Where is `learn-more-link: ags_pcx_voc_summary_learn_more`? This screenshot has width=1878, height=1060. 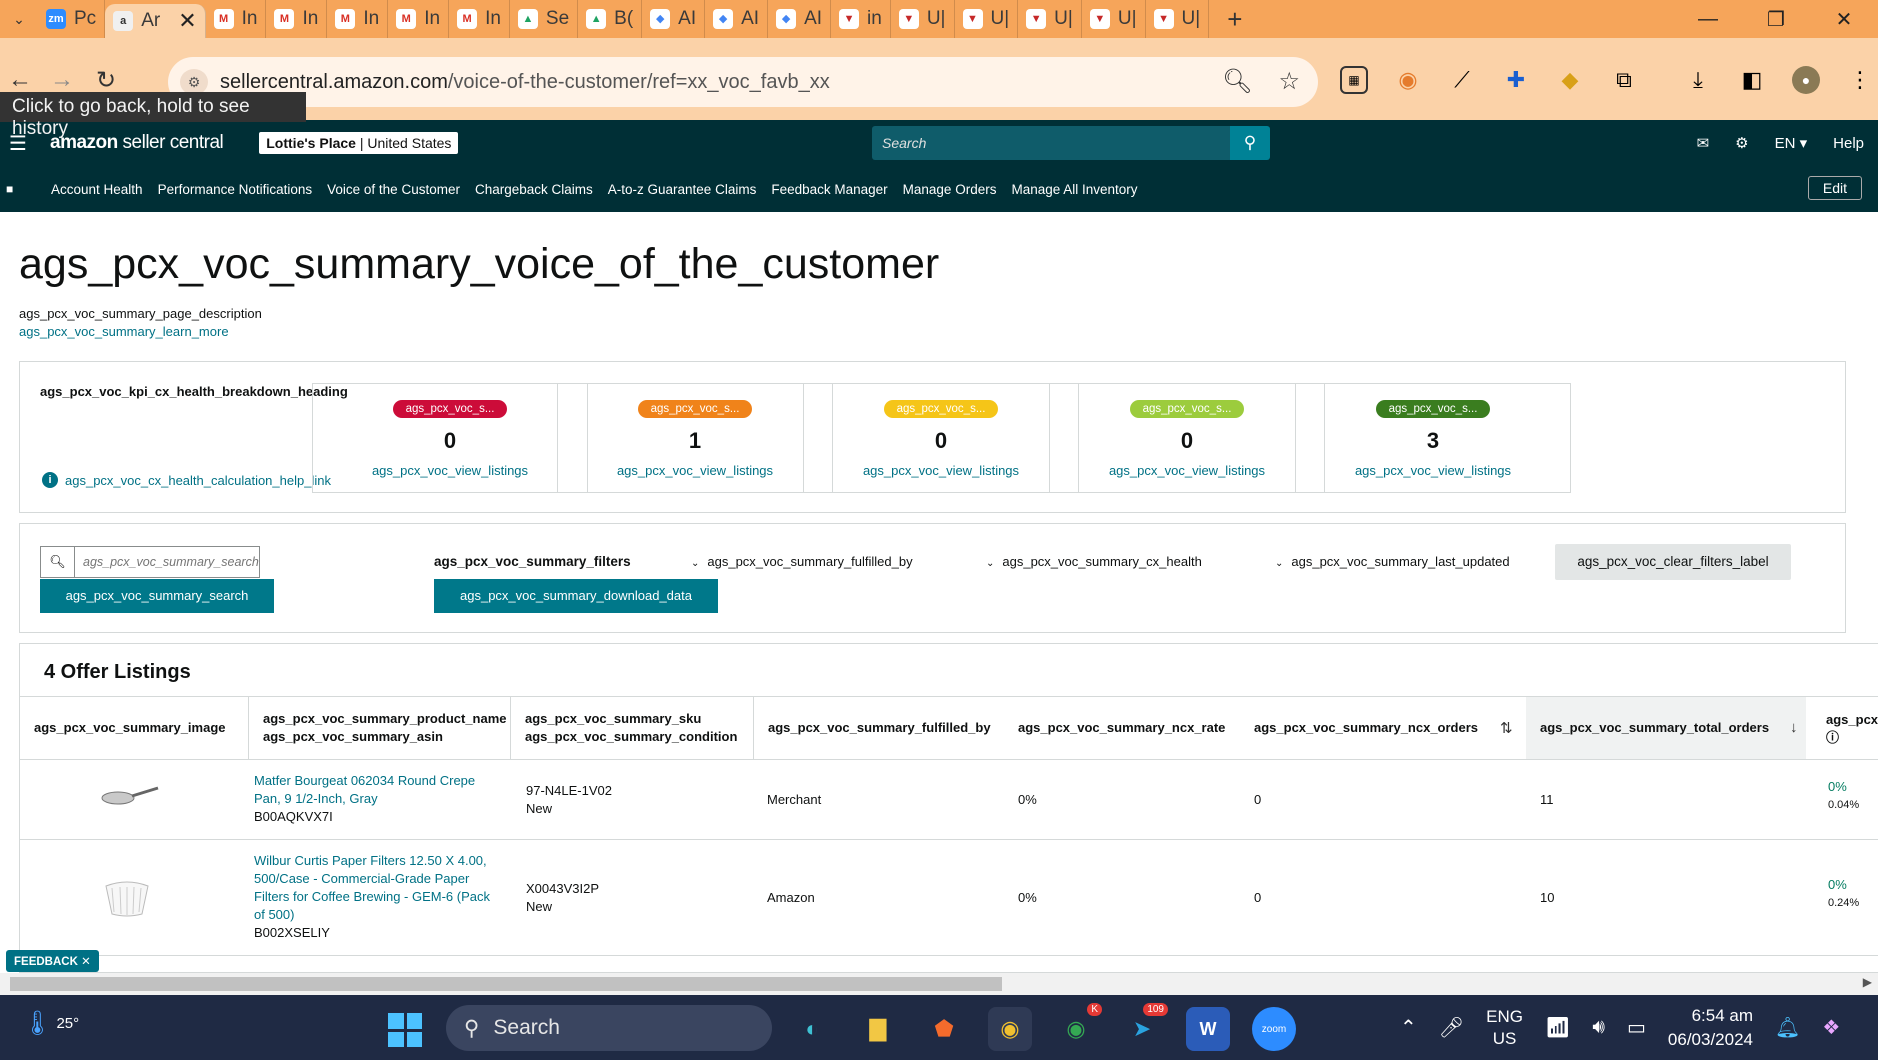 learn-more-link: ags_pcx_voc_summary_learn_more is located at coordinates (124, 331).